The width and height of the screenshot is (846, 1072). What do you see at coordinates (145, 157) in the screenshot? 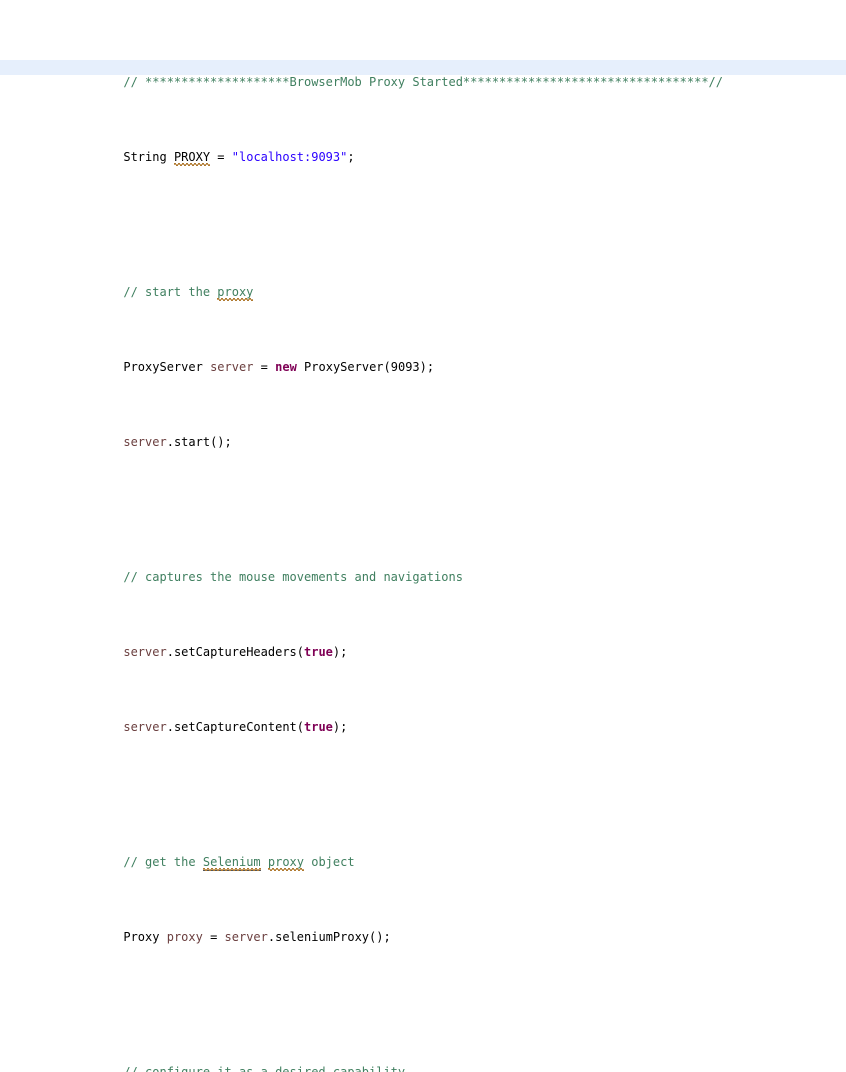
I see `type-token-string: String` at bounding box center [145, 157].